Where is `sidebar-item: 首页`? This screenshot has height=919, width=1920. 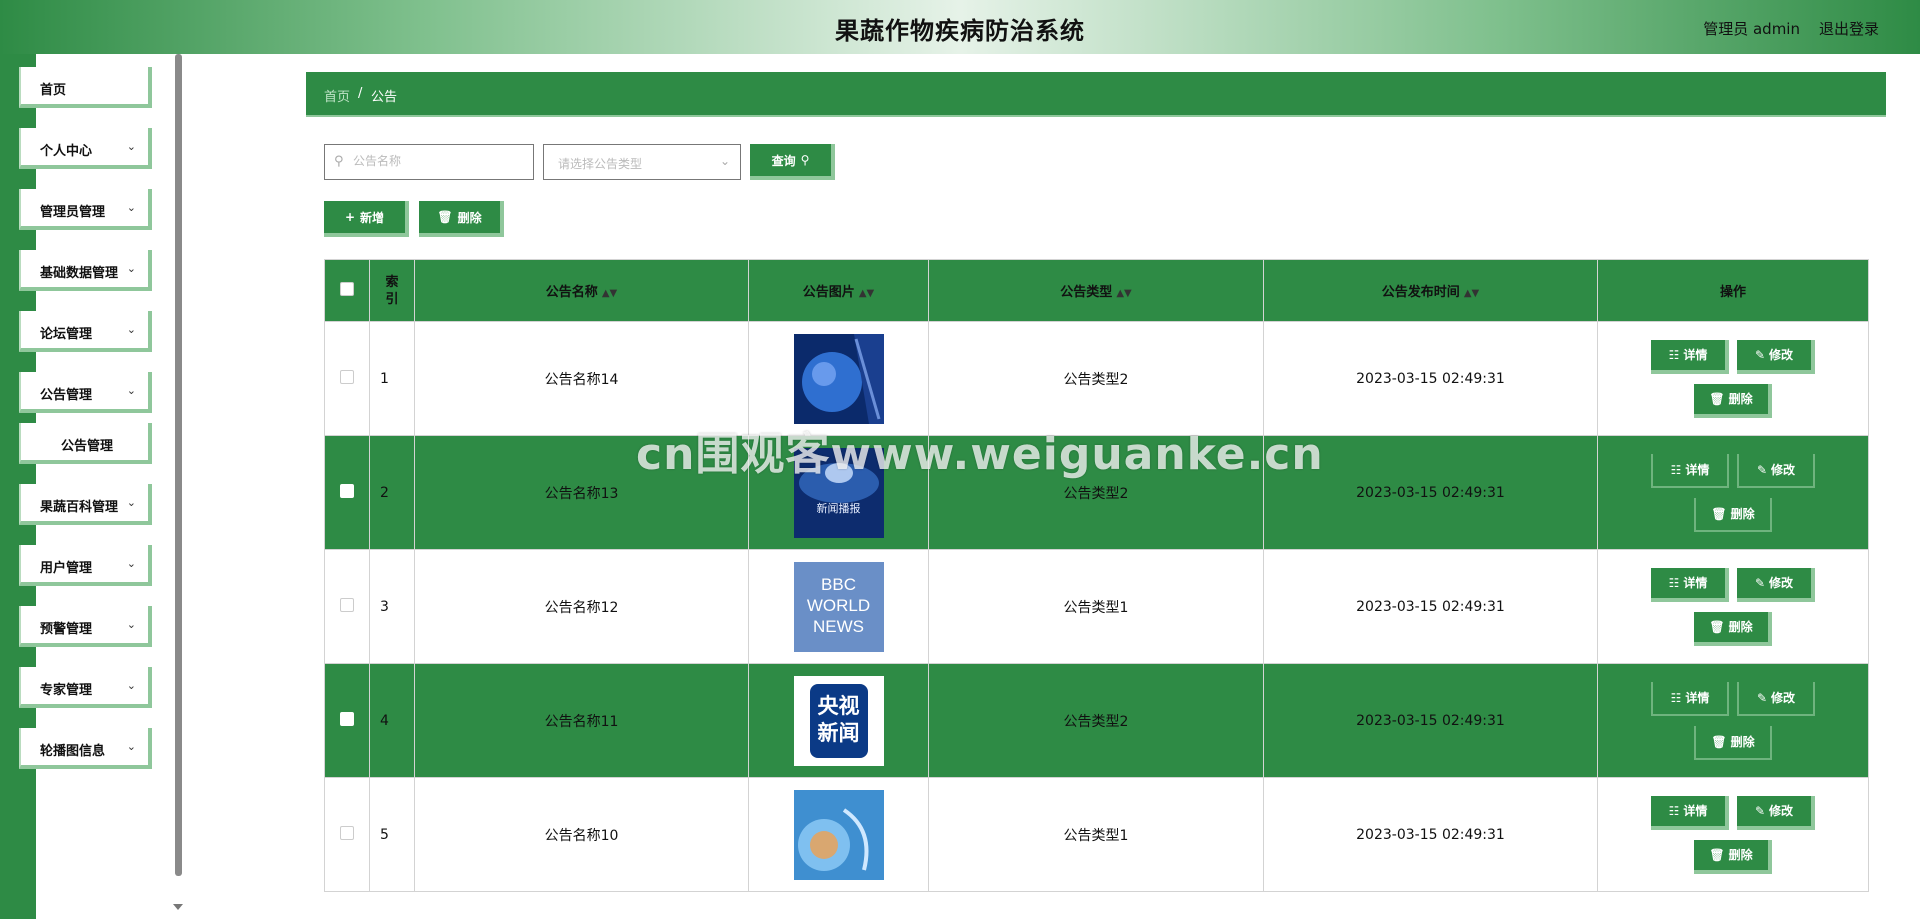 sidebar-item: 首页 is located at coordinates (85, 87).